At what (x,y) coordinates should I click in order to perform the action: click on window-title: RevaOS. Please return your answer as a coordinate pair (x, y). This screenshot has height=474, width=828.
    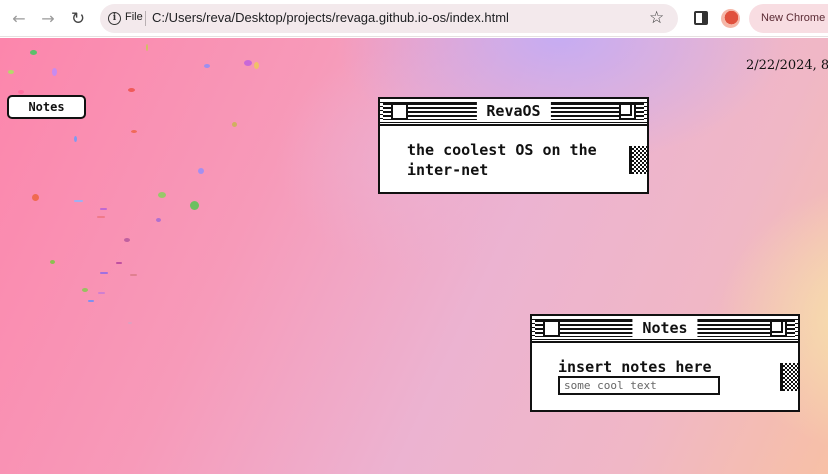
    Looking at the image, I should click on (513, 111).